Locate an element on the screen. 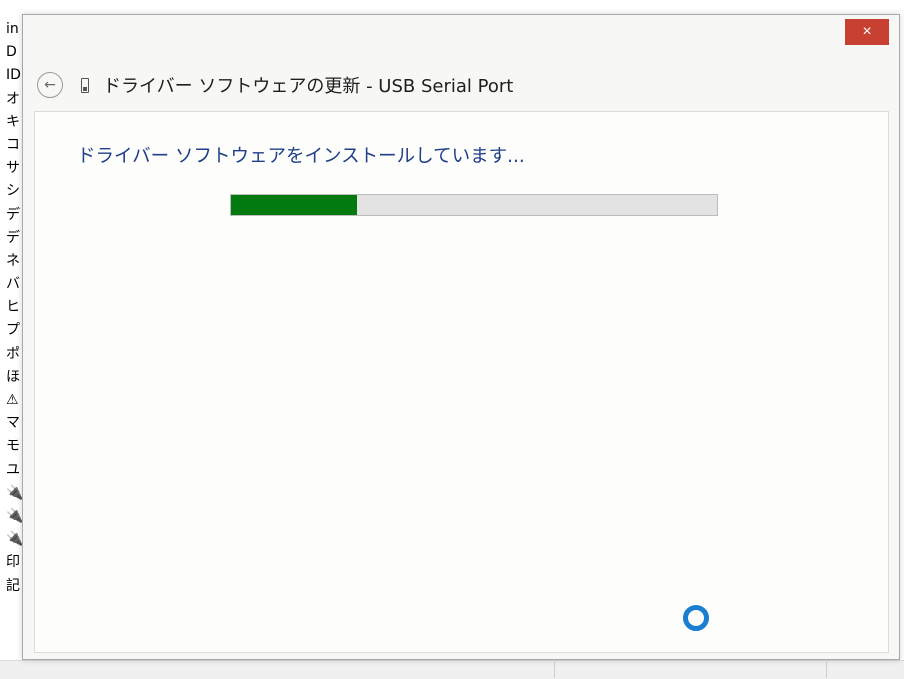 The width and height of the screenshot is (904, 679). back-button: ← is located at coordinates (50, 85).